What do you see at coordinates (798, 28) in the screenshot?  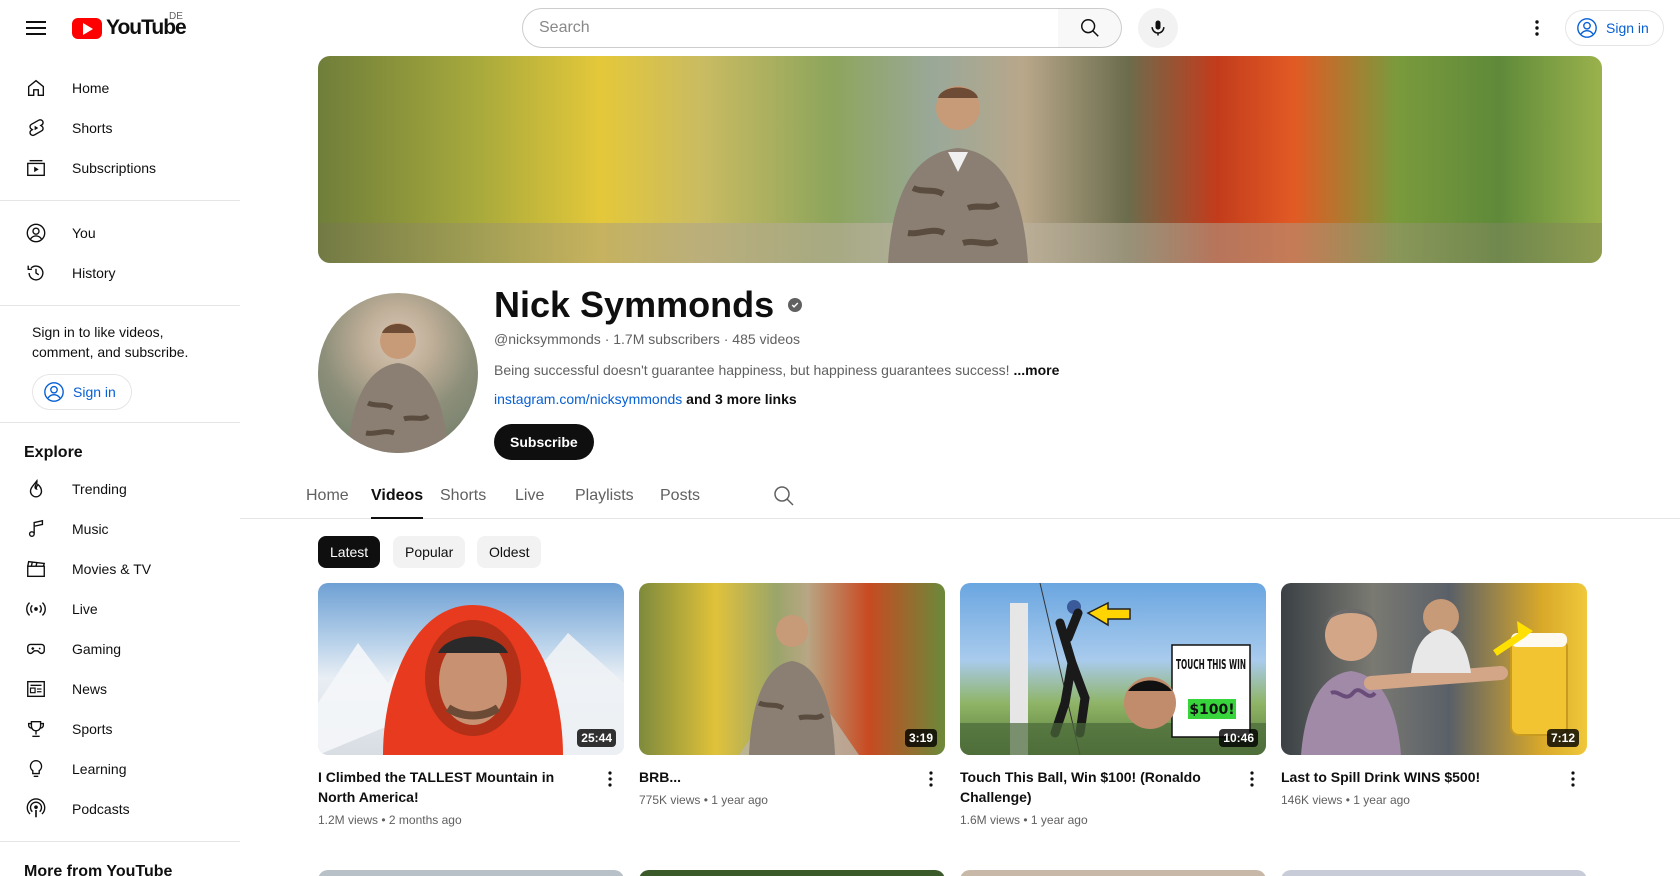 I see `search-input` at bounding box center [798, 28].